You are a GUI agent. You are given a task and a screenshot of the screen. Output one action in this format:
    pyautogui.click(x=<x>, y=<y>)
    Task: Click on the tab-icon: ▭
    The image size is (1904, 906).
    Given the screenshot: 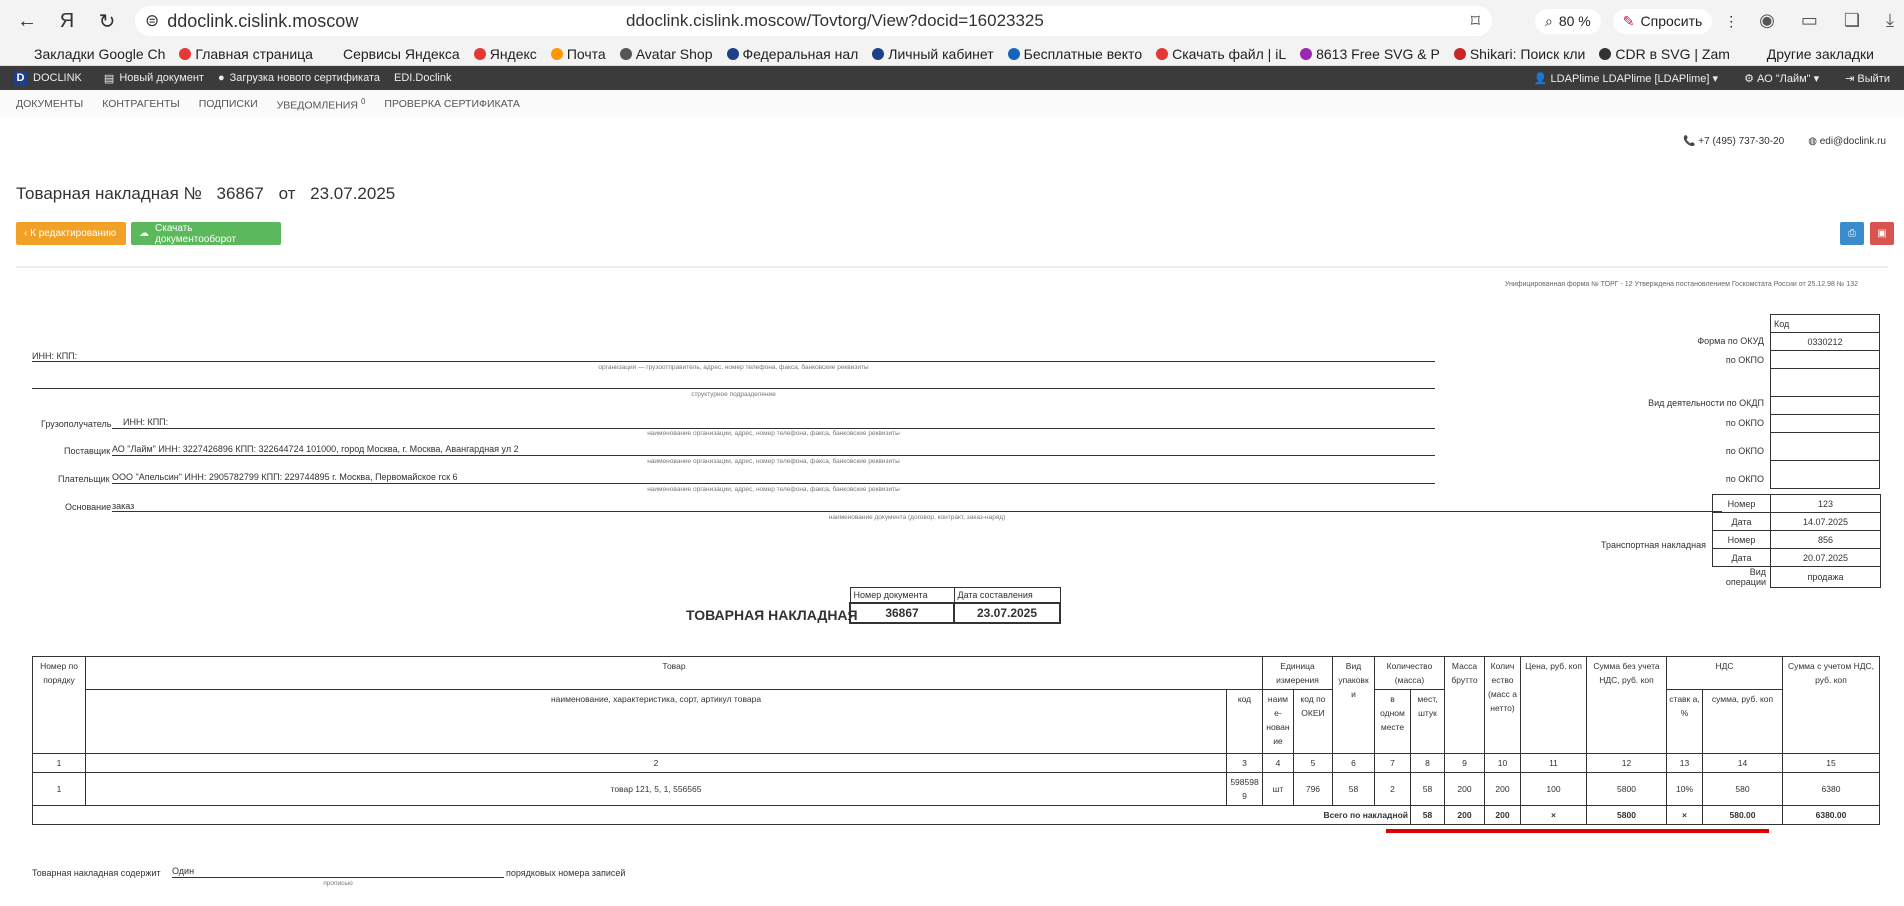 What is the action you would take?
    pyautogui.click(x=1809, y=20)
    